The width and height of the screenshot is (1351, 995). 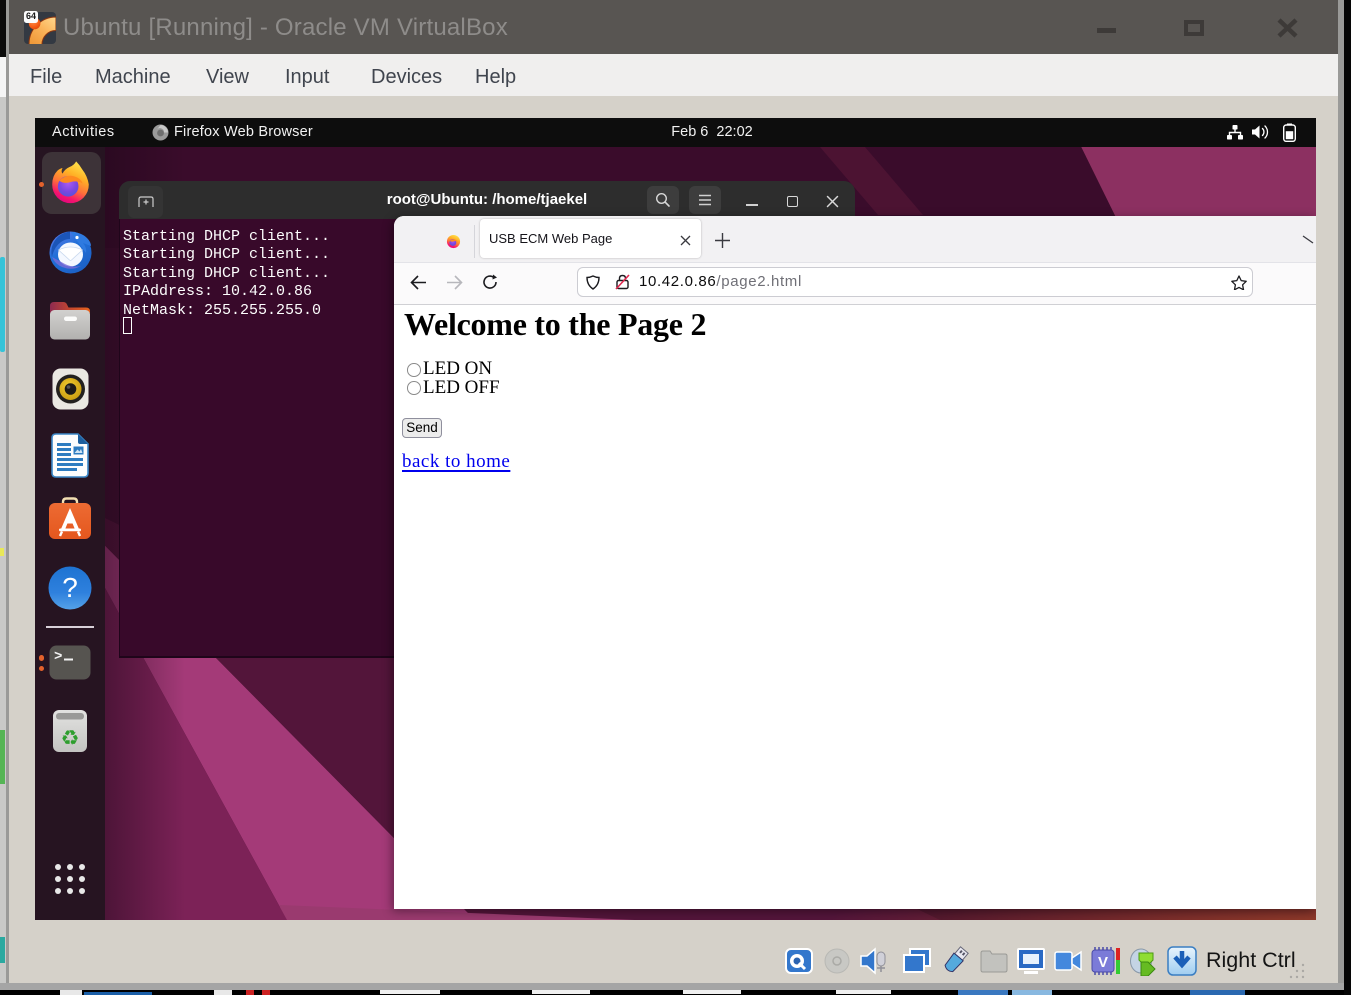 I want to click on svg-text: V, so click(x=1103, y=962).